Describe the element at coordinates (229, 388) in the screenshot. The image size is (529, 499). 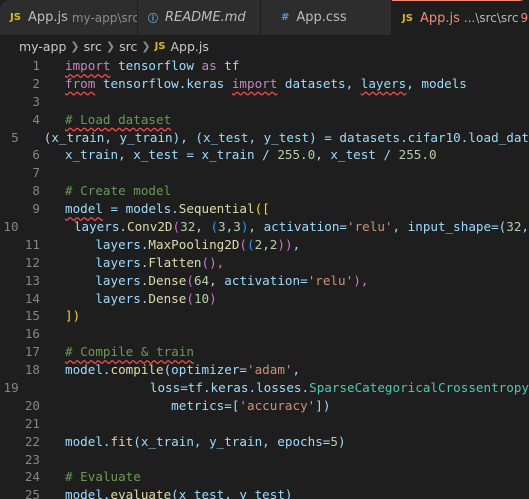
I see `code-token: loss=tf.keras.losses.` at that location.